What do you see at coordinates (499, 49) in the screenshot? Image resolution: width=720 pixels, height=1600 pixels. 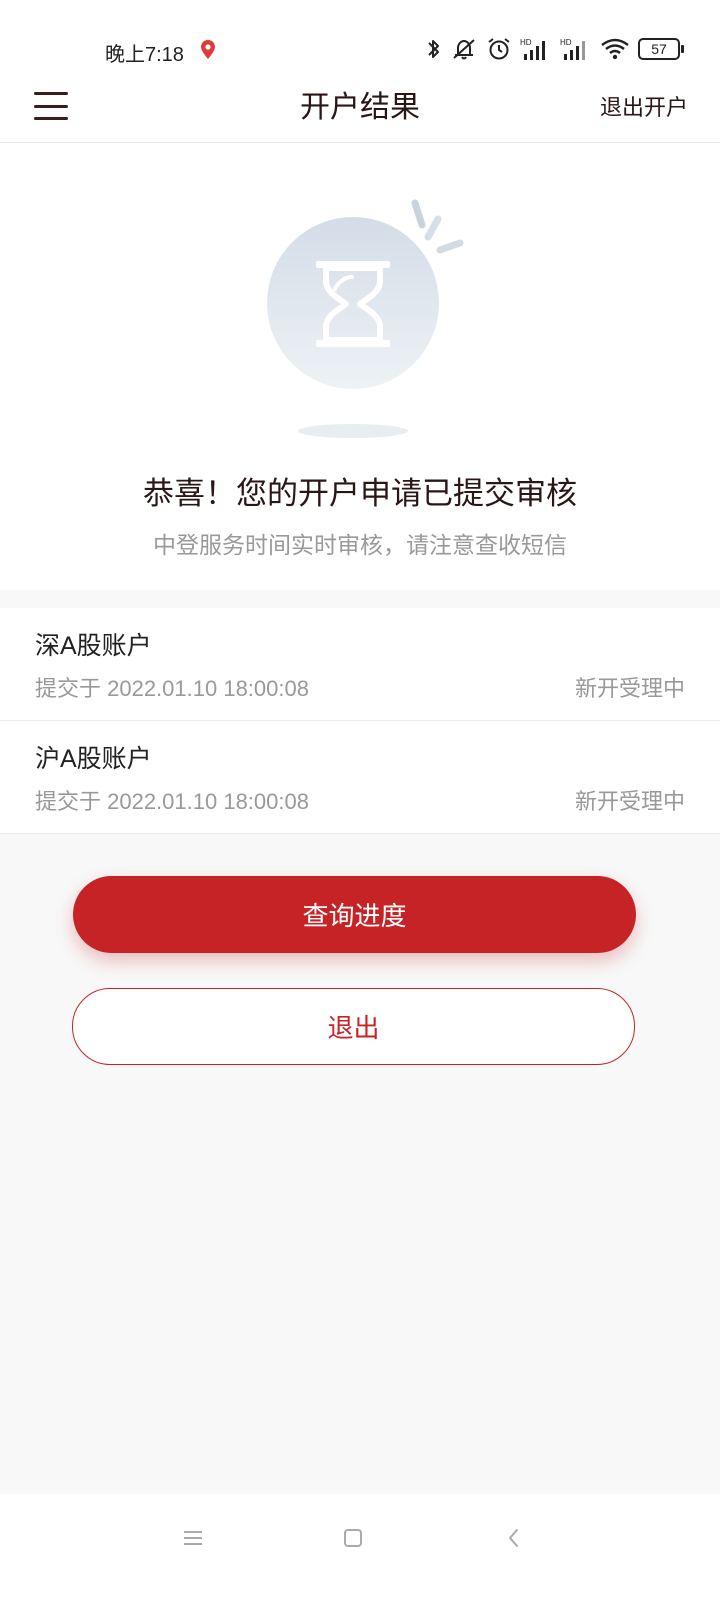 I see `alarm-icon` at bounding box center [499, 49].